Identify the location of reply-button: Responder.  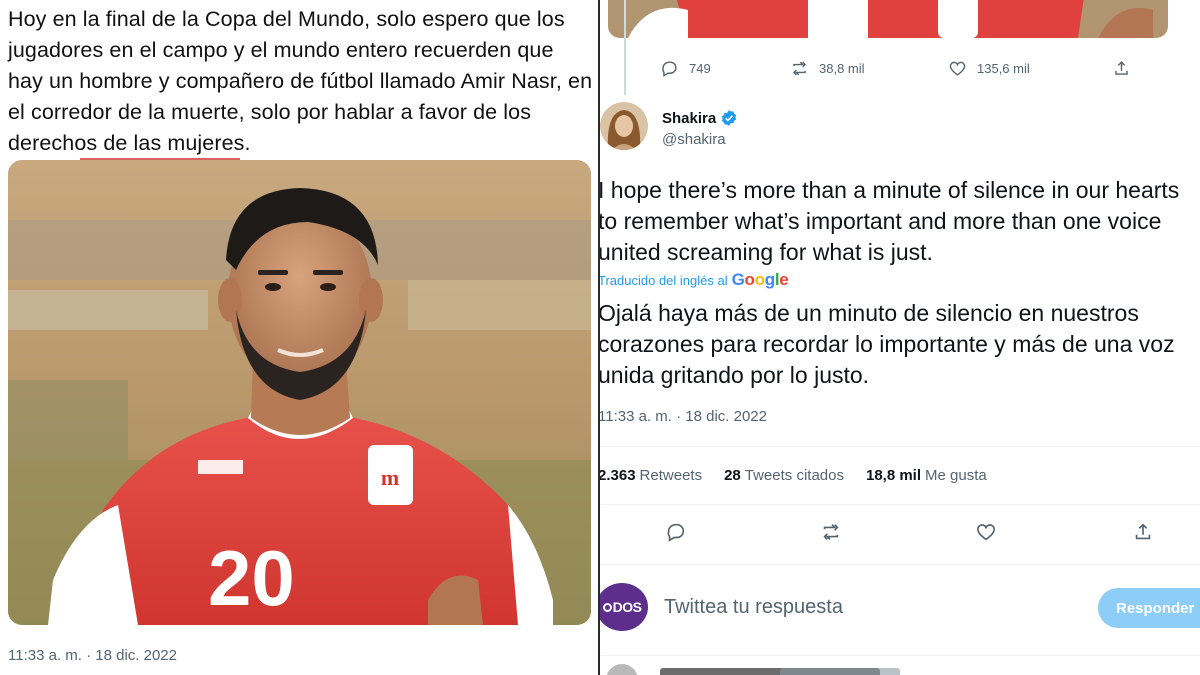
(1149, 608).